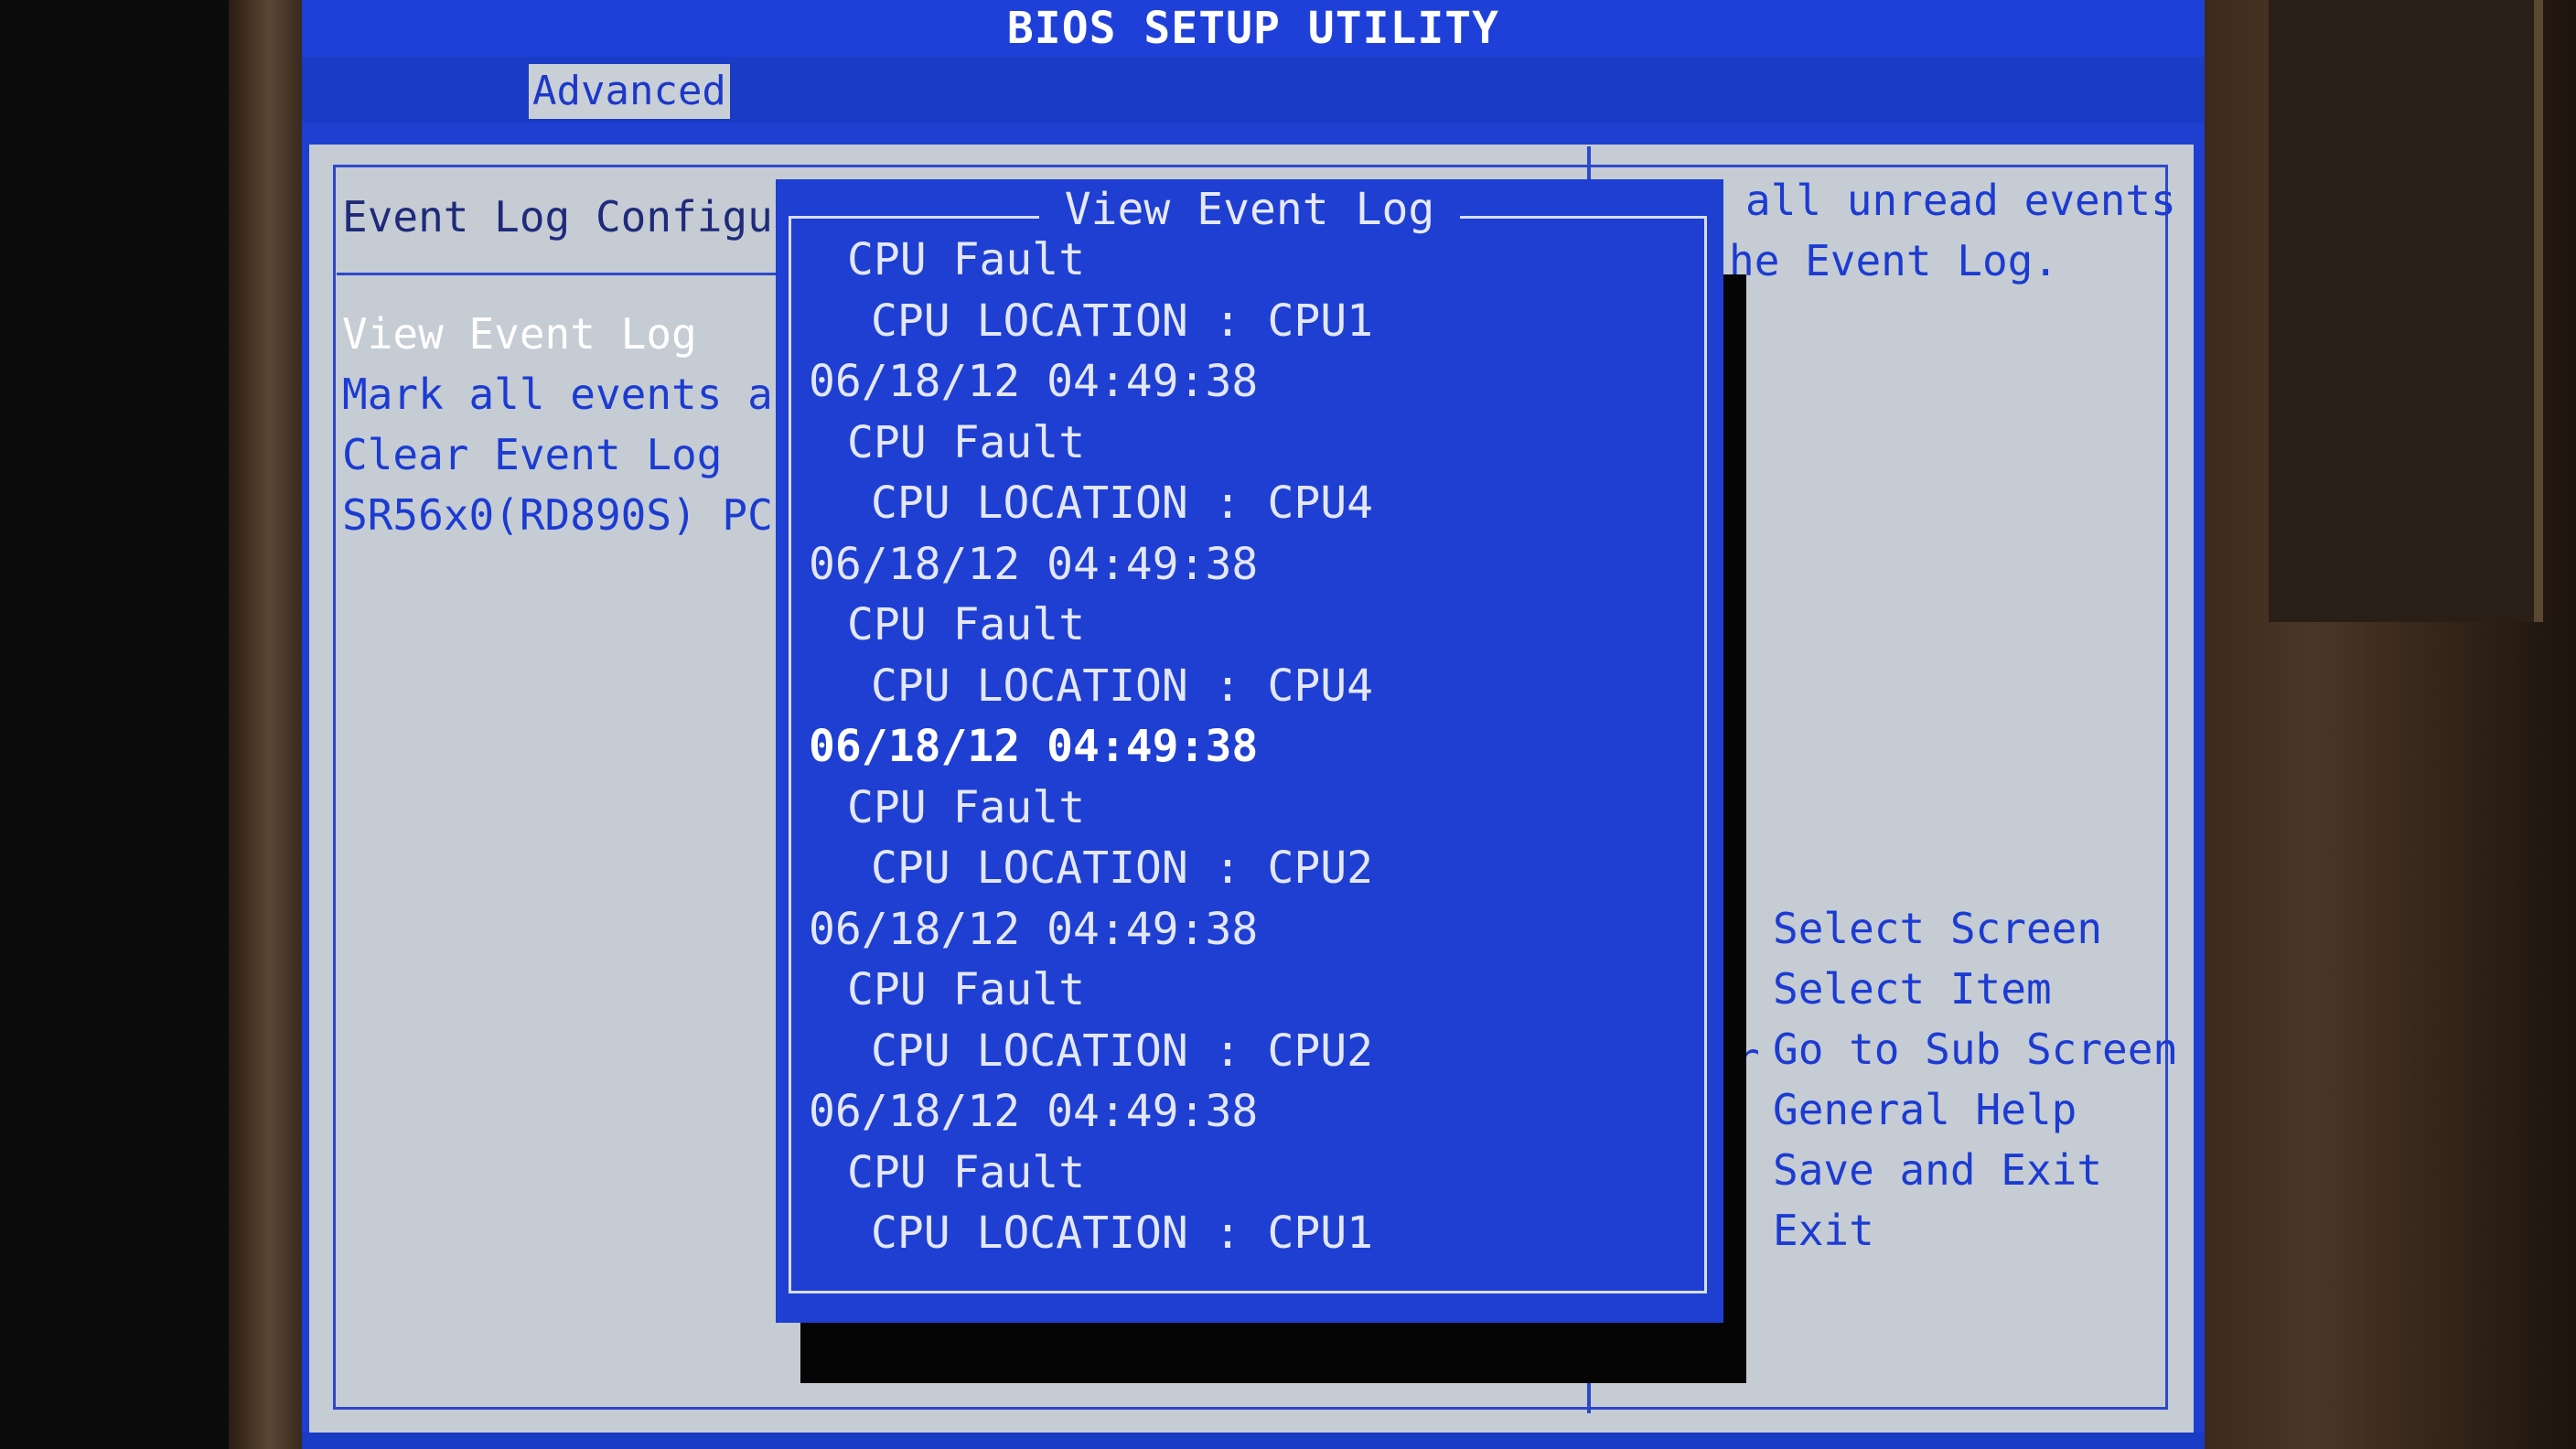 The width and height of the screenshot is (2576, 1449). What do you see at coordinates (1824, 1230) in the screenshot?
I see `key-exit: Exit` at bounding box center [1824, 1230].